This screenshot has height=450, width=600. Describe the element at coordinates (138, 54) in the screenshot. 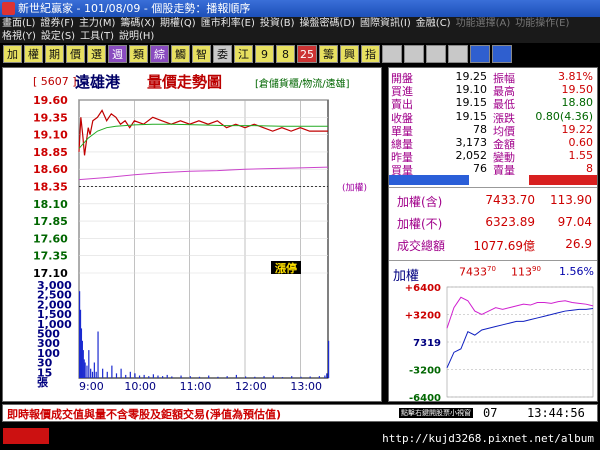

I see `toolbar-button-6: 類` at that location.